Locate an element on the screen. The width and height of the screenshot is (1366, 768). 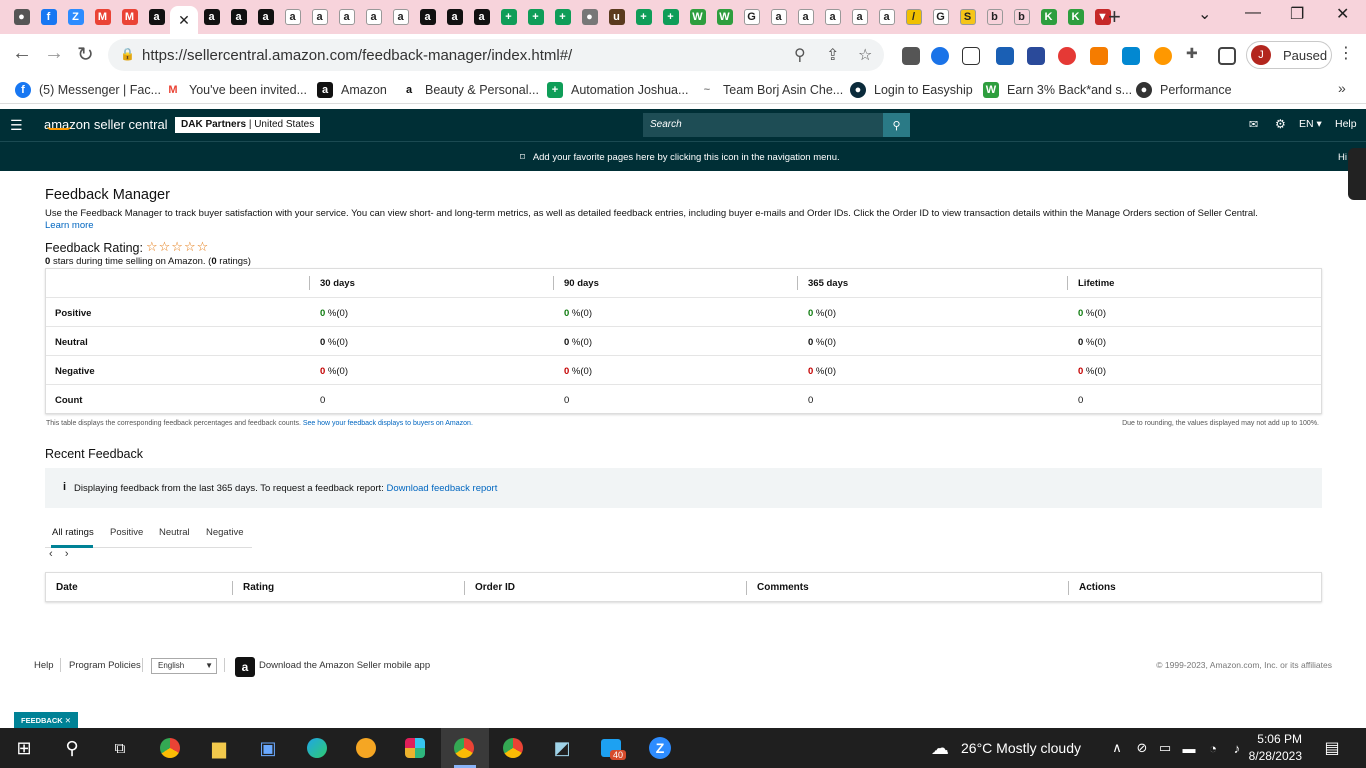
bookmarks-overflow-icon: » is located at coordinates (1342, 88).